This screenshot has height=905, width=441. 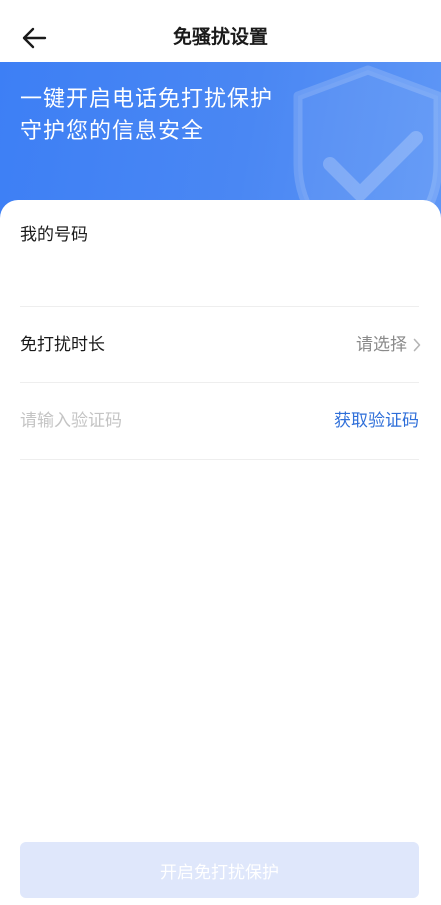 I want to click on banner-headline: 一键开启电话免打扰保护, so click(x=147, y=99).